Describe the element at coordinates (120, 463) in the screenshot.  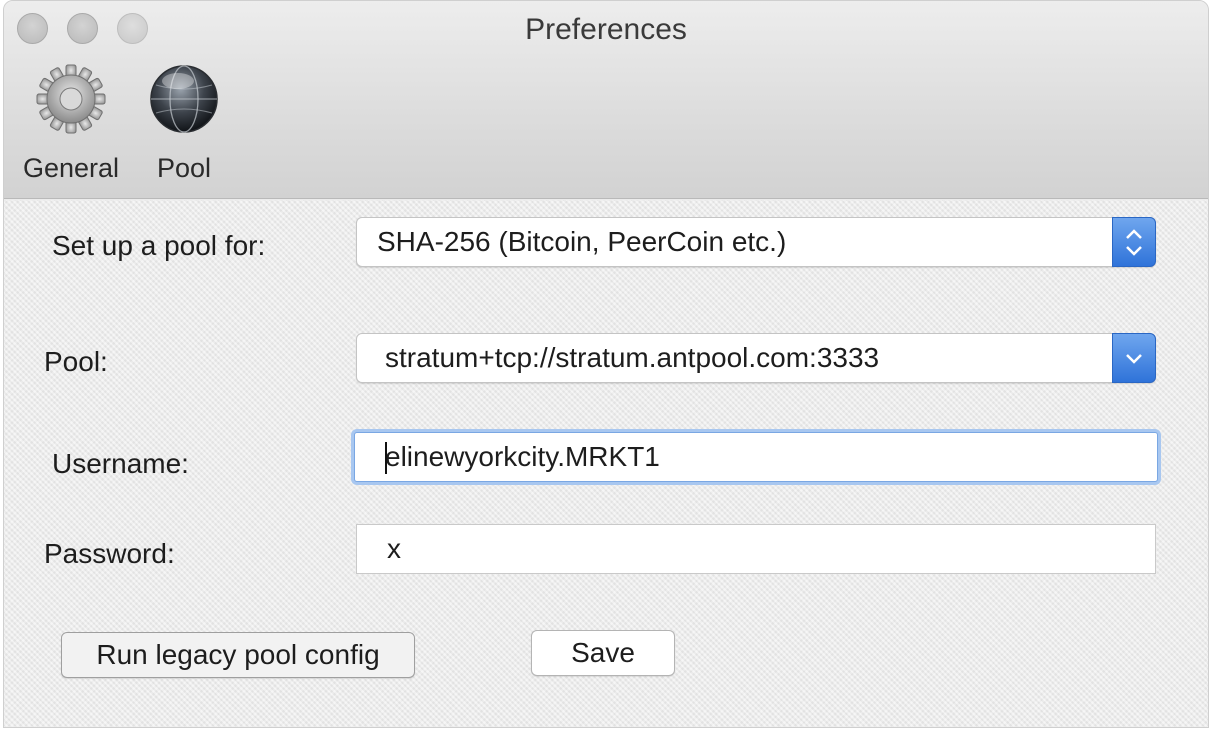
I see `username-label: Username:` at that location.